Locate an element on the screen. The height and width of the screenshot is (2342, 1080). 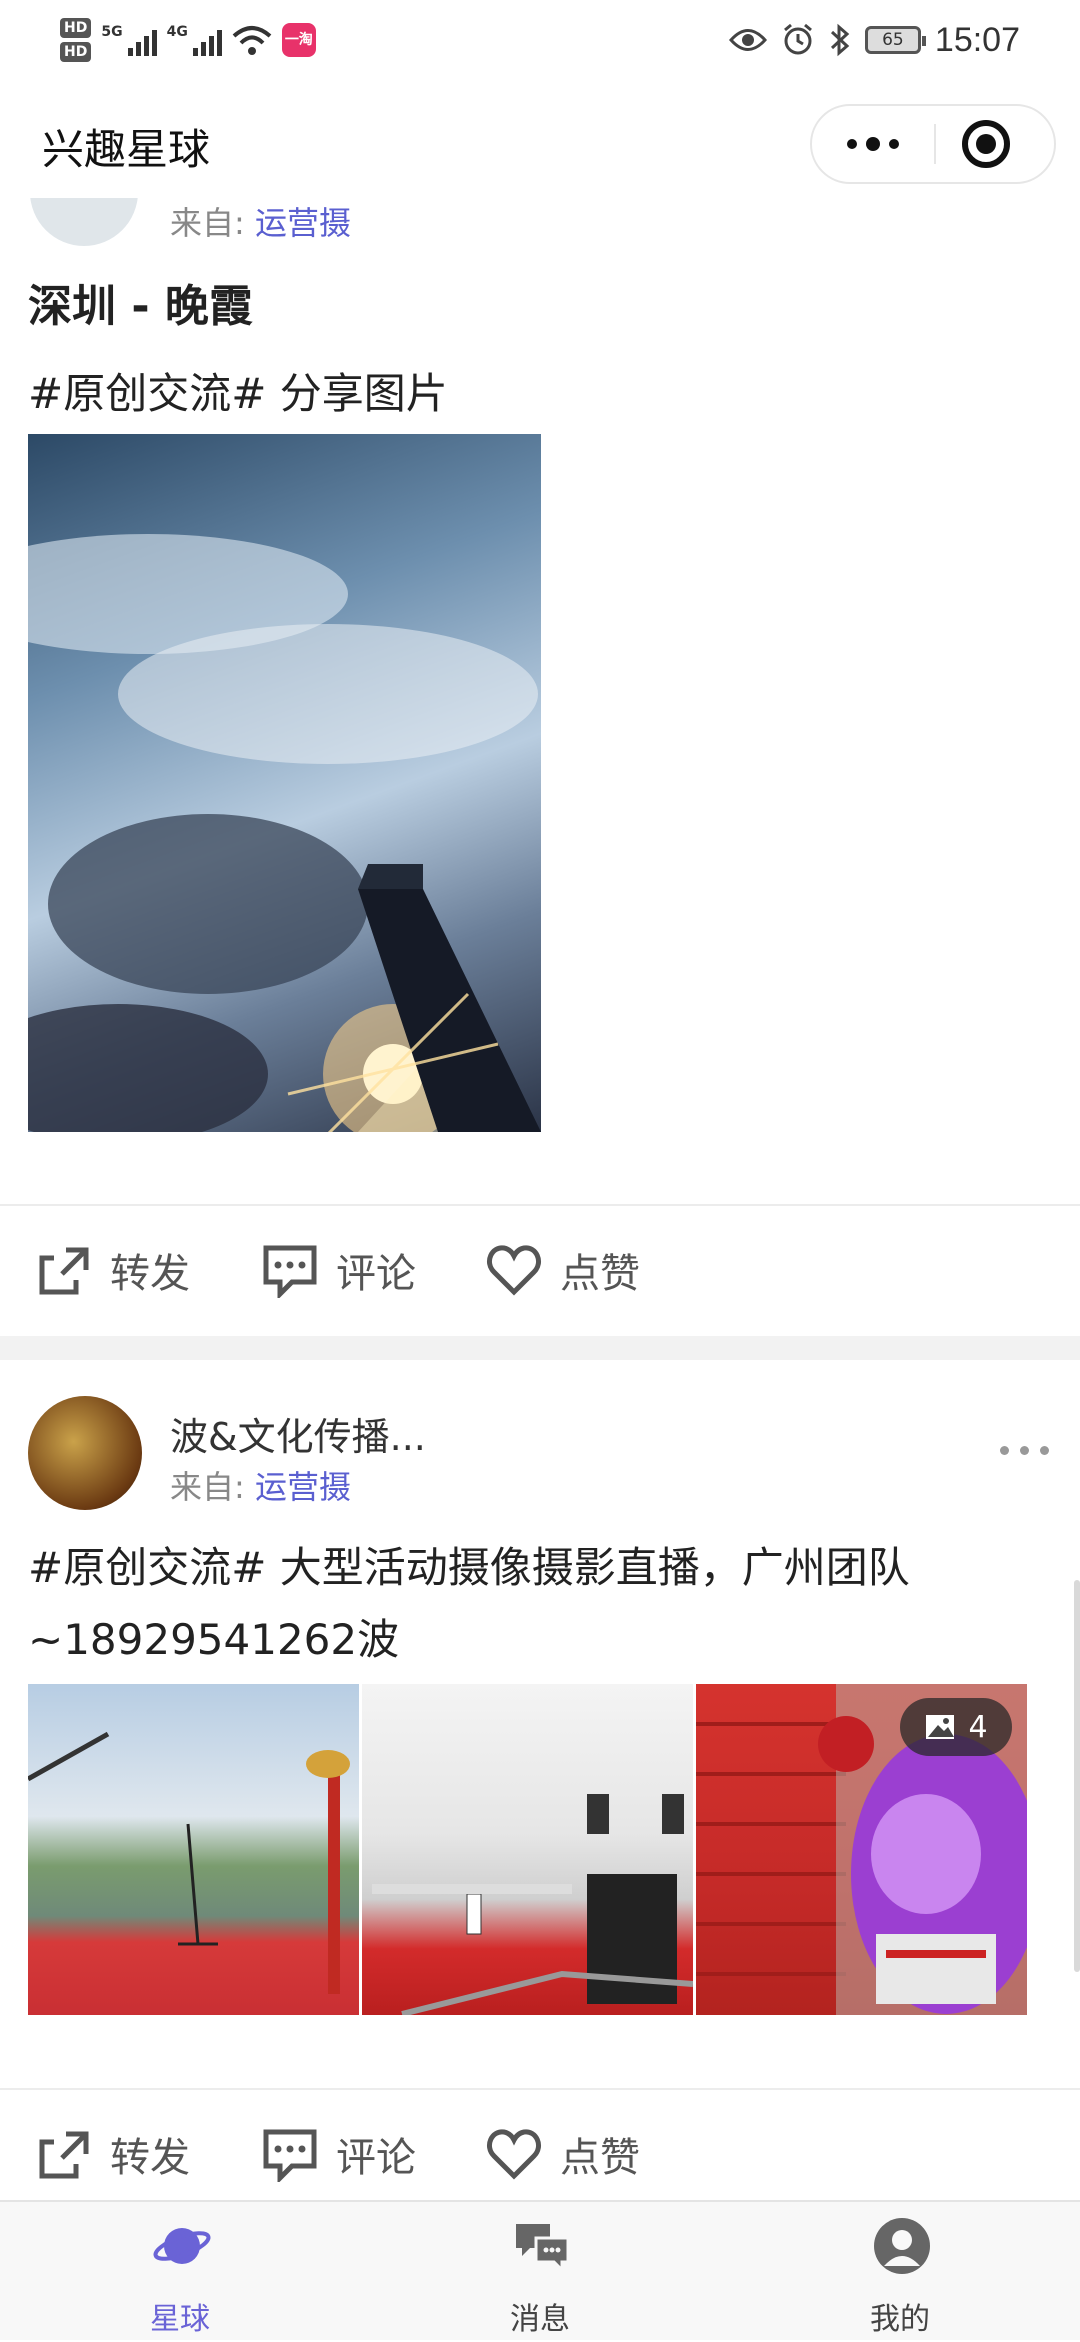
image-count: 4 is located at coordinates (978, 1727).